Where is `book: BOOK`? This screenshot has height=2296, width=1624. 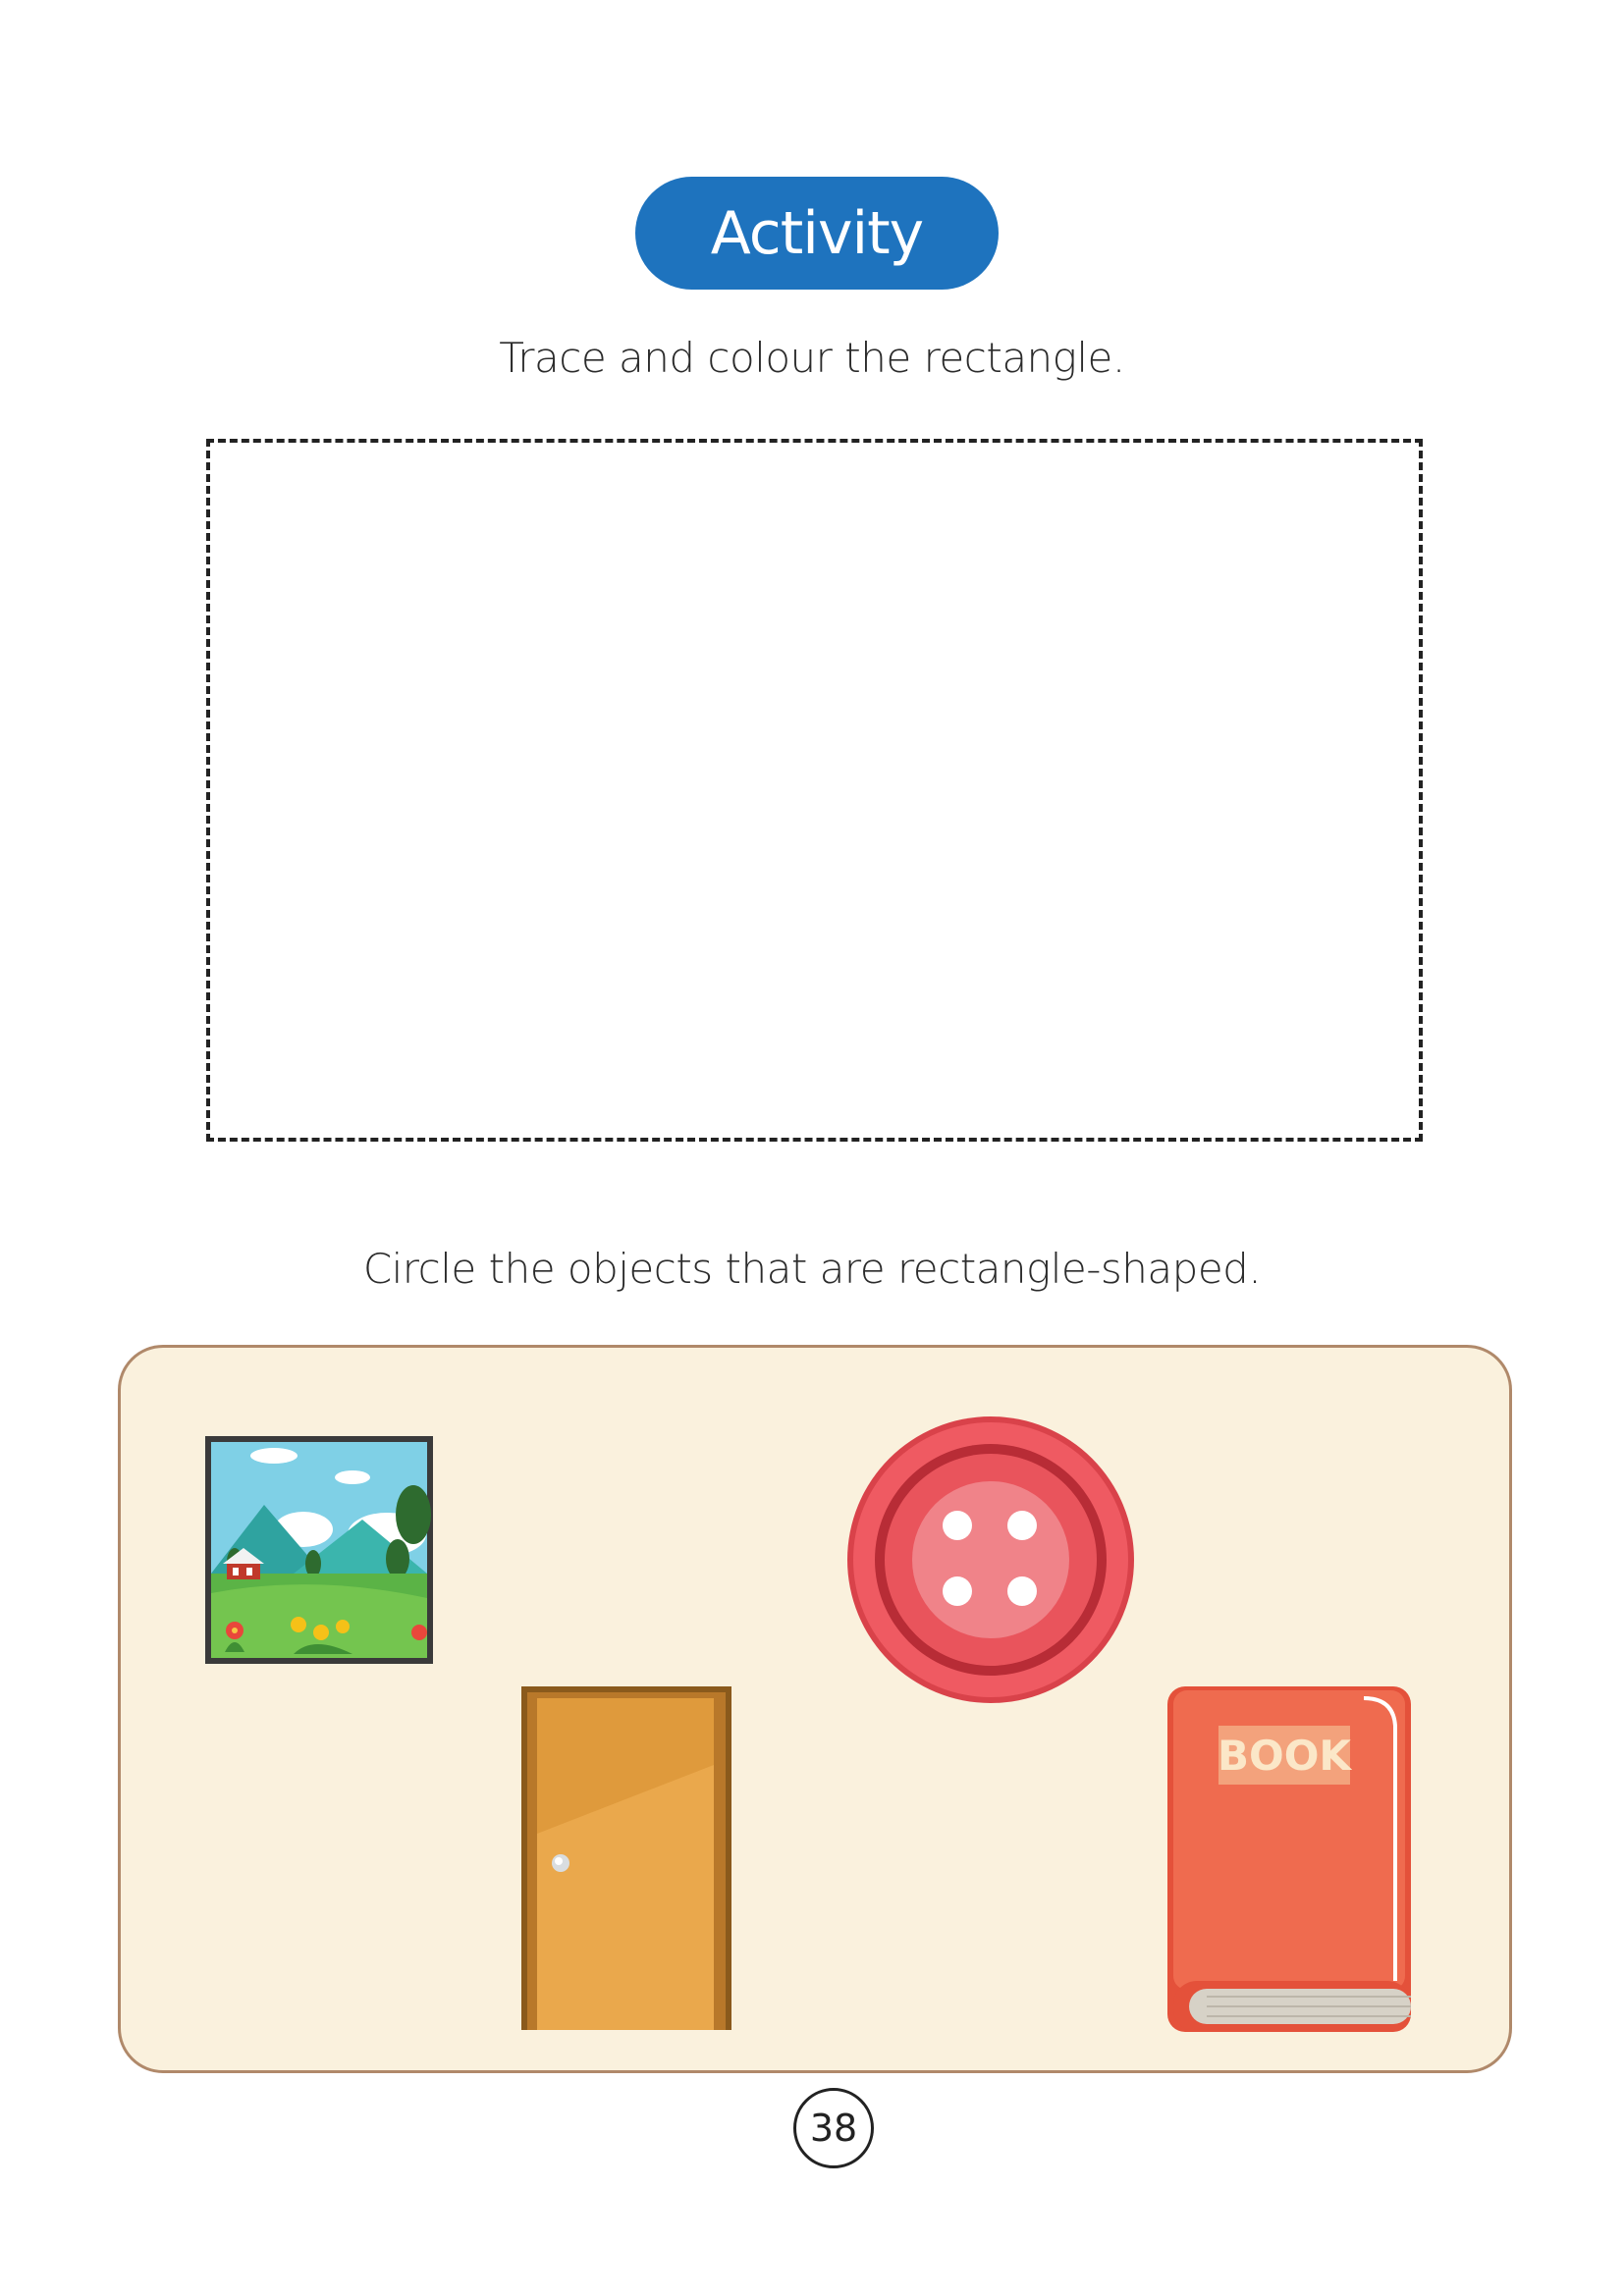 book: BOOK is located at coordinates (1289, 1859).